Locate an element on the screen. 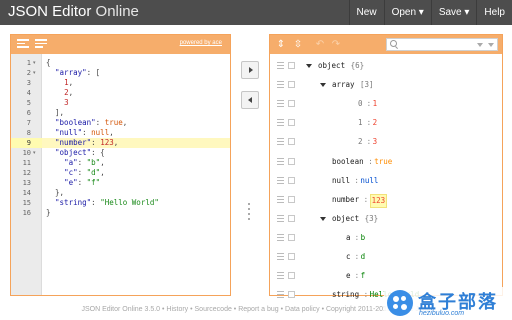 The height and width of the screenshot is (320, 512). line-number: 5 is located at coordinates (28, 103).